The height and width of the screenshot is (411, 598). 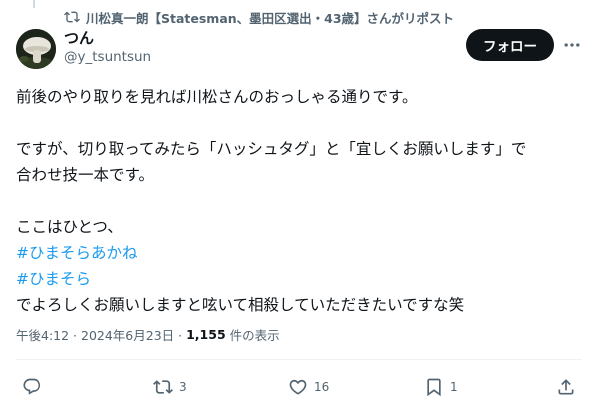 I want to click on timestamp: 午後4:12 · 2024年6月23日 ·, so click(x=99, y=334).